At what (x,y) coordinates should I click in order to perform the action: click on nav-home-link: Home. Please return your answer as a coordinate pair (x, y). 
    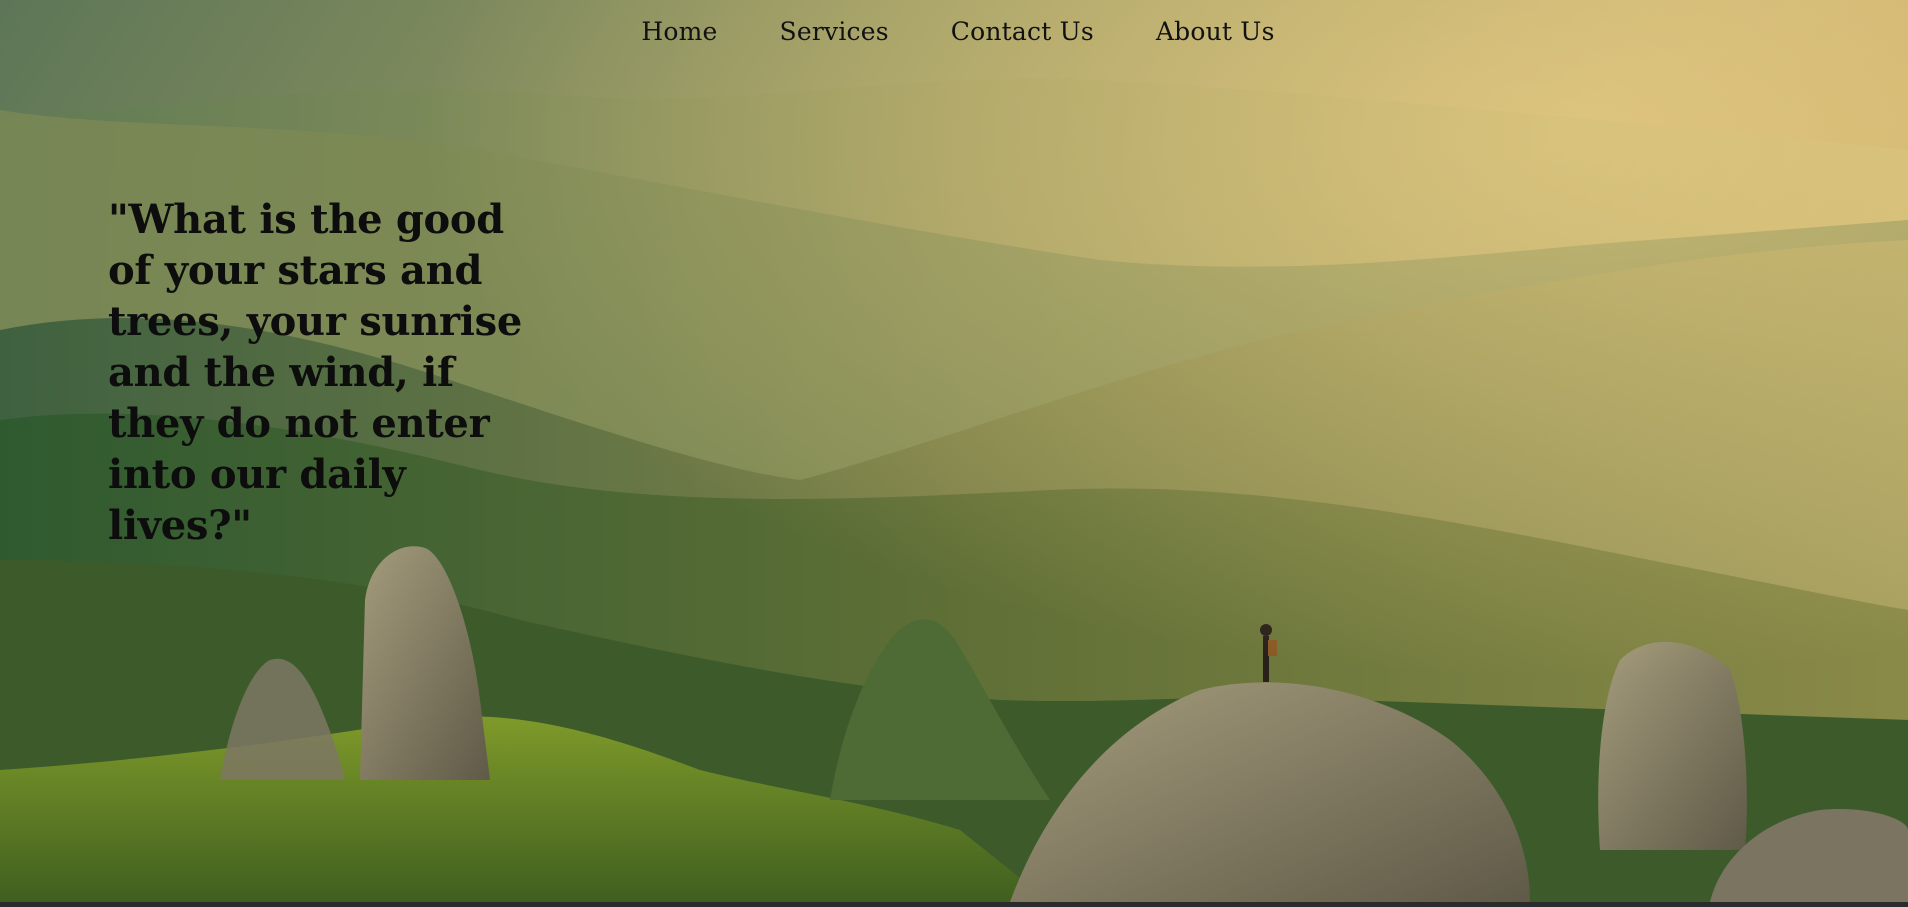
    Looking at the image, I should click on (679, 32).